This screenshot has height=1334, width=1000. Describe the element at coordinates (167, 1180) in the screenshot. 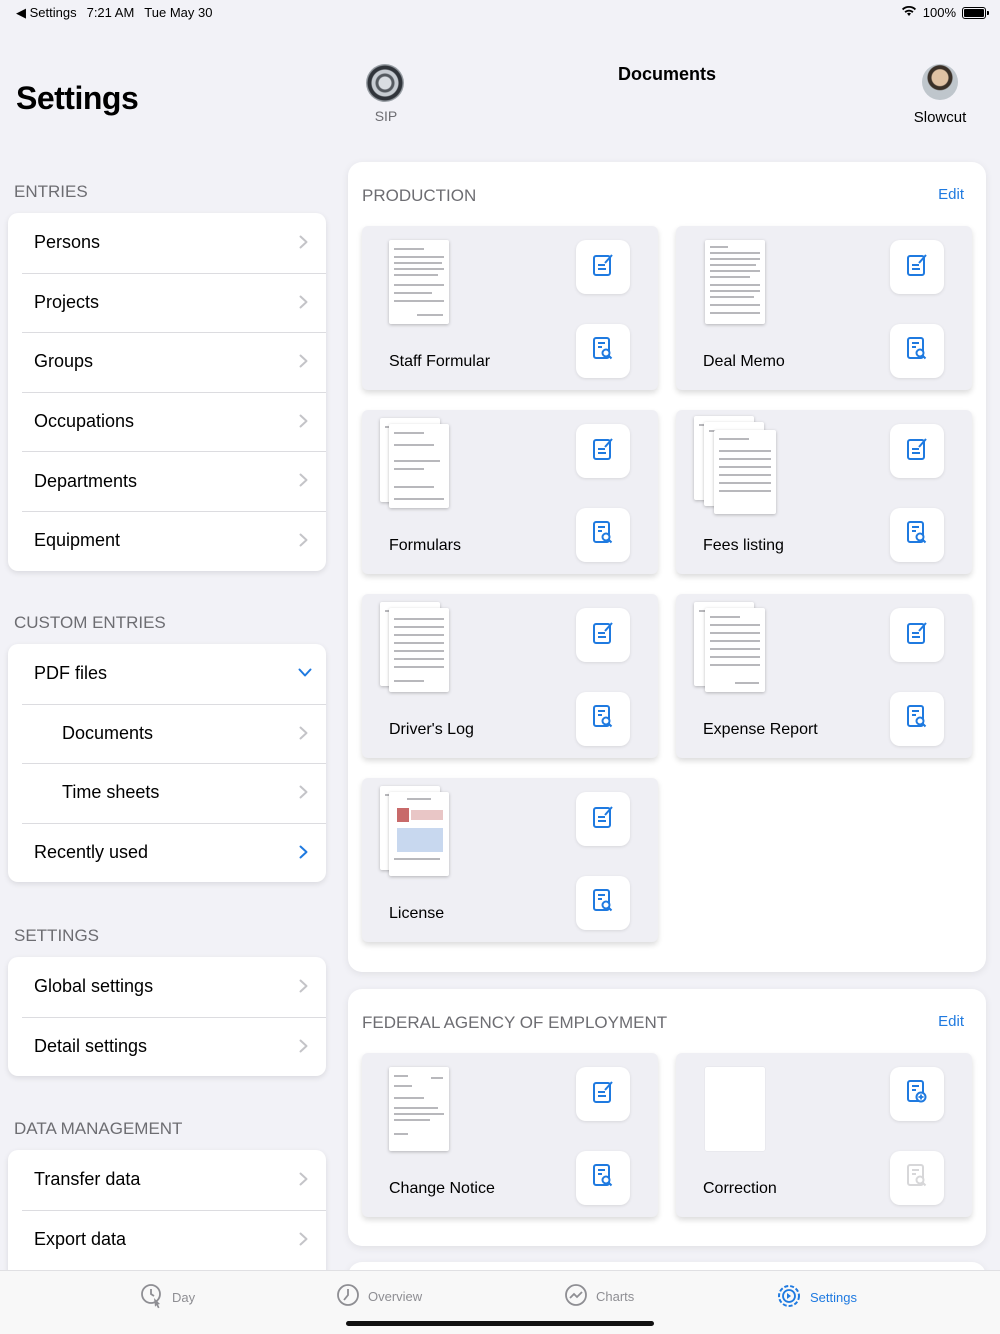

I see `sidebar-item-transfer-data: Transfer data` at that location.